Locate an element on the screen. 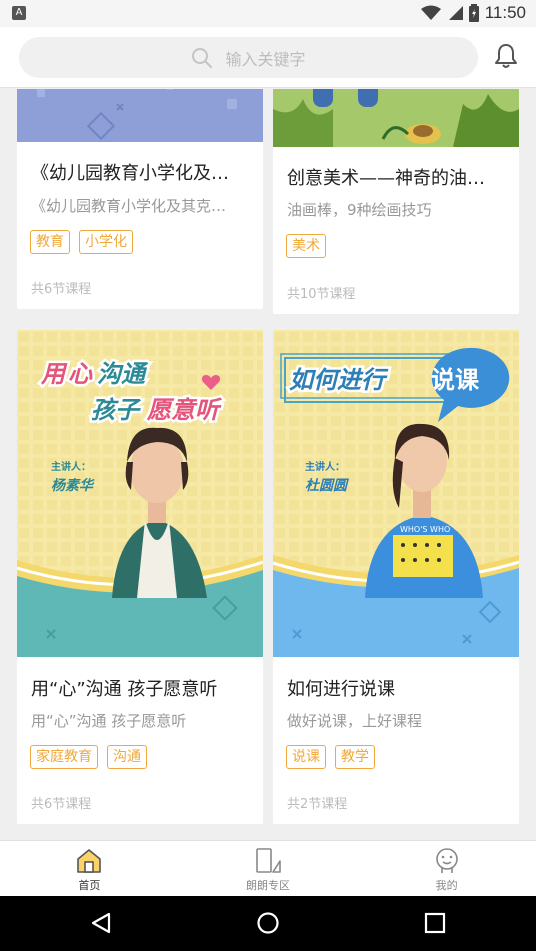 This screenshot has height=951, width=536. course-card: 《幼儿园教育小学化及… 《幼儿园教育小学化及其克… 教育 小学化 共6节课程 is located at coordinates (140, 199).